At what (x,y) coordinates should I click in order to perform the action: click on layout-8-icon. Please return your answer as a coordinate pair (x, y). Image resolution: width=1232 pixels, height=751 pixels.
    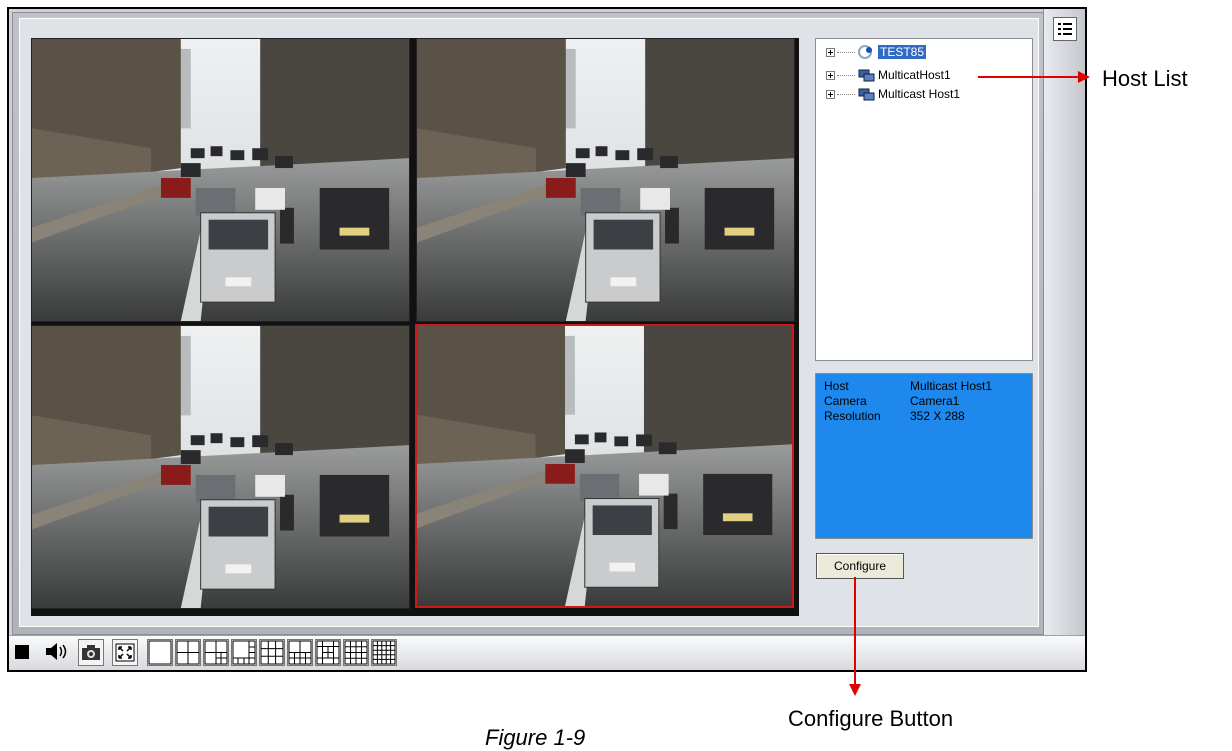
    Looking at the image, I should click on (244, 652).